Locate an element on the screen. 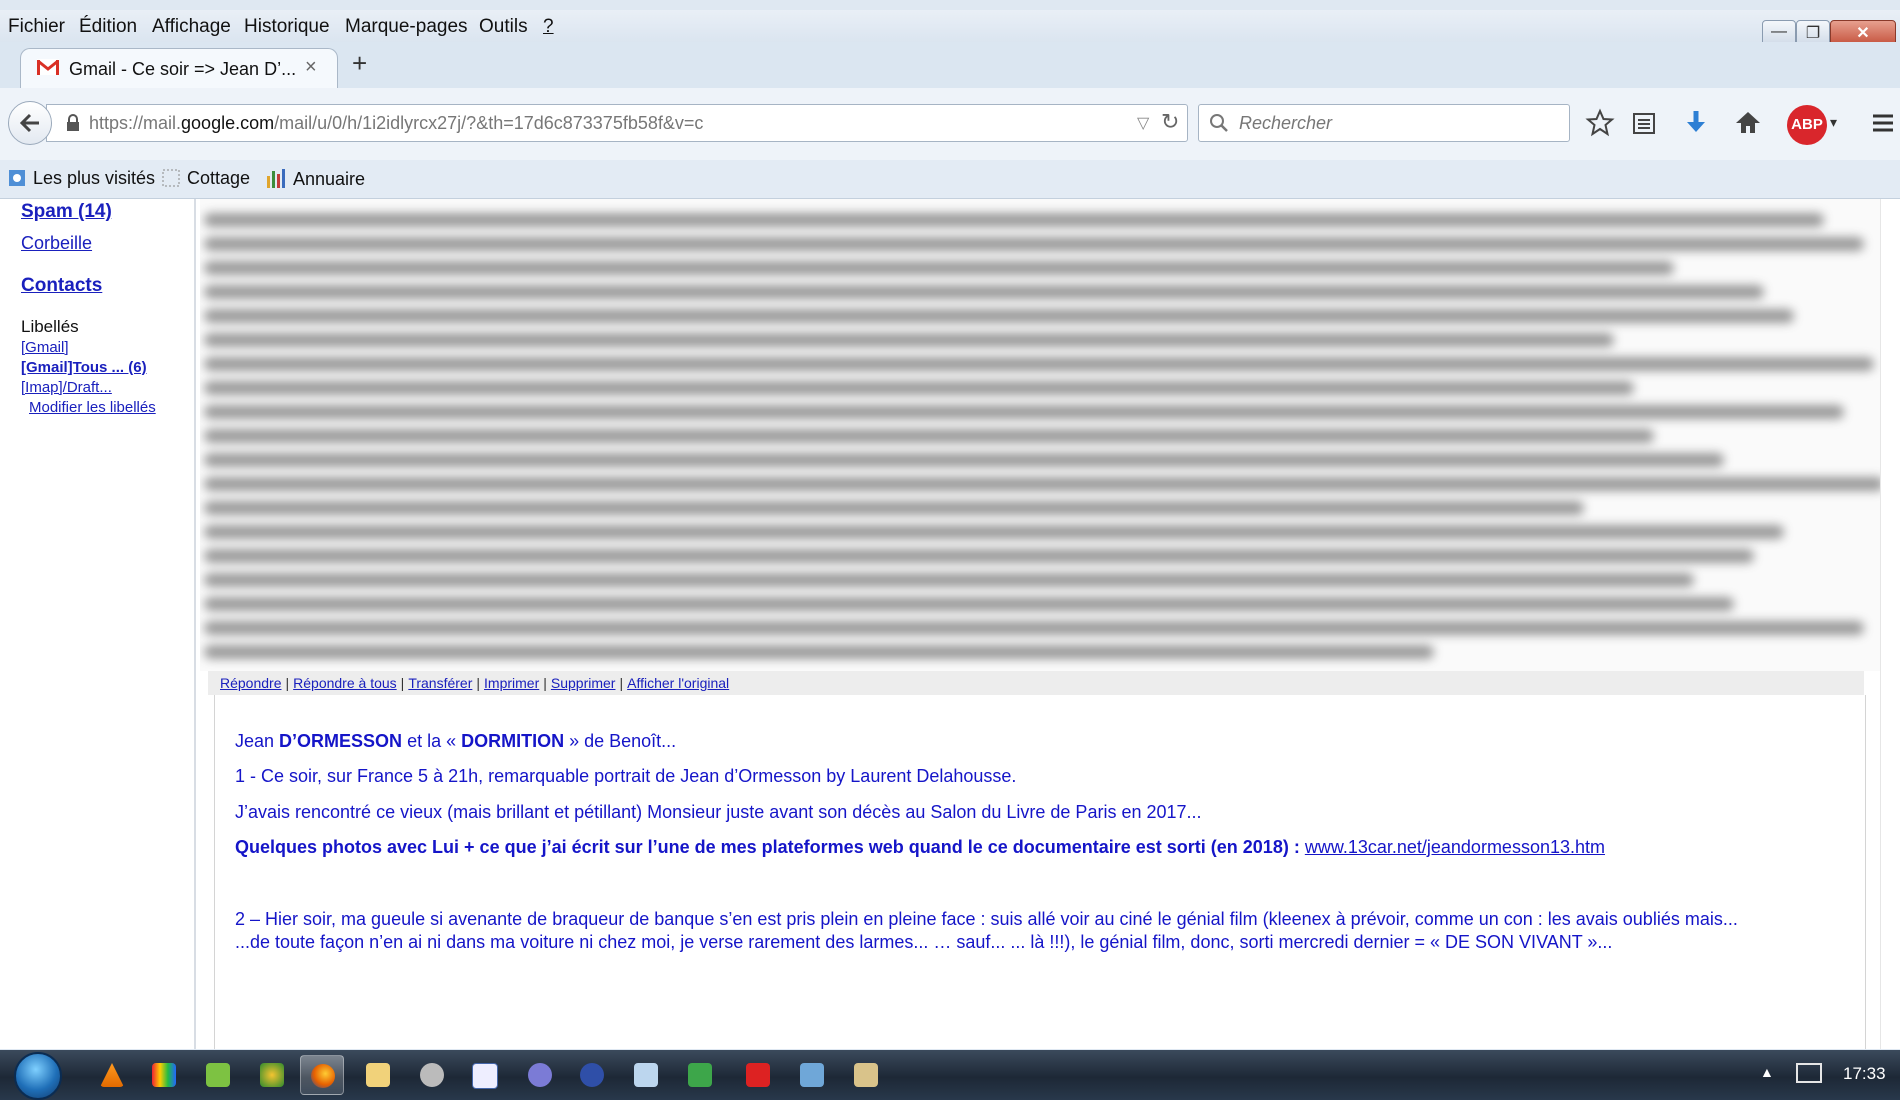  new-tab-button: + is located at coordinates (359, 63).